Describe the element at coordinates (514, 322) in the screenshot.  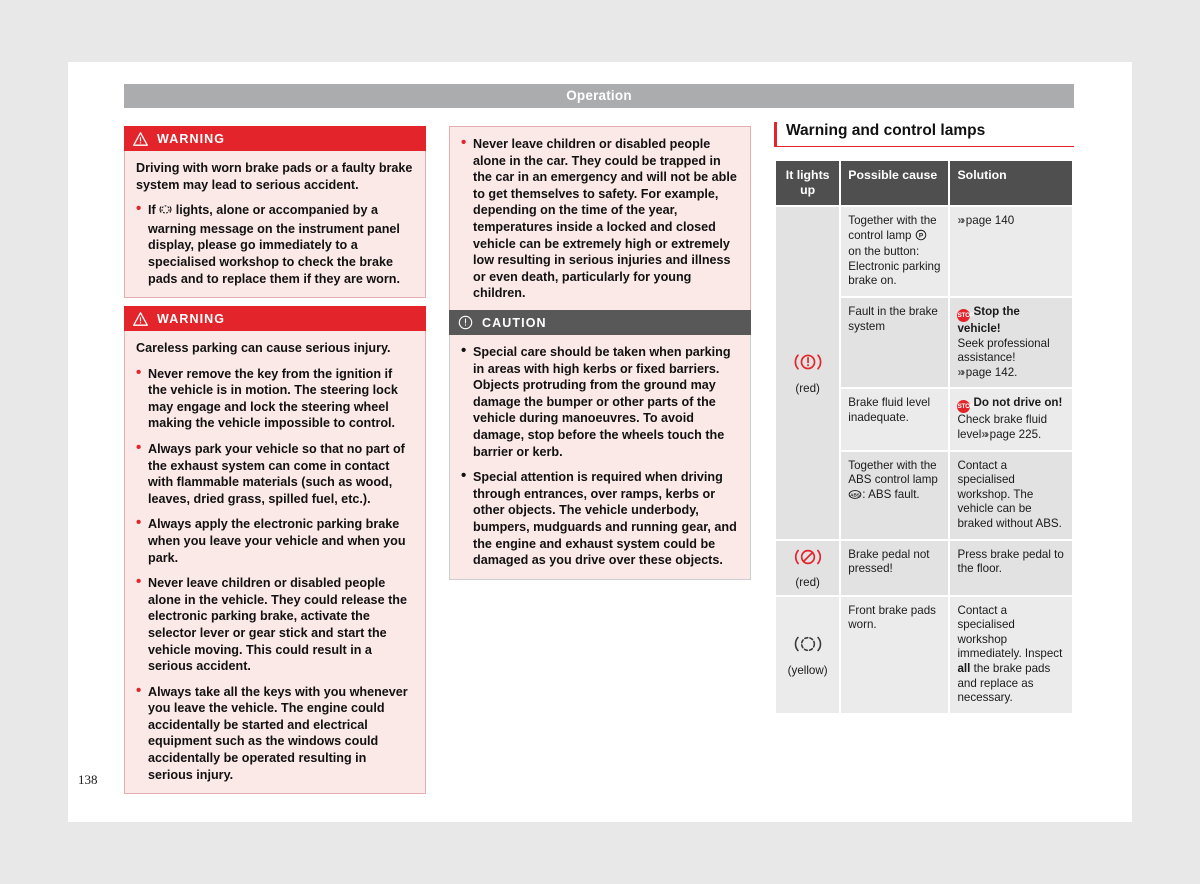
I see `caution-label: CAUTION` at that location.